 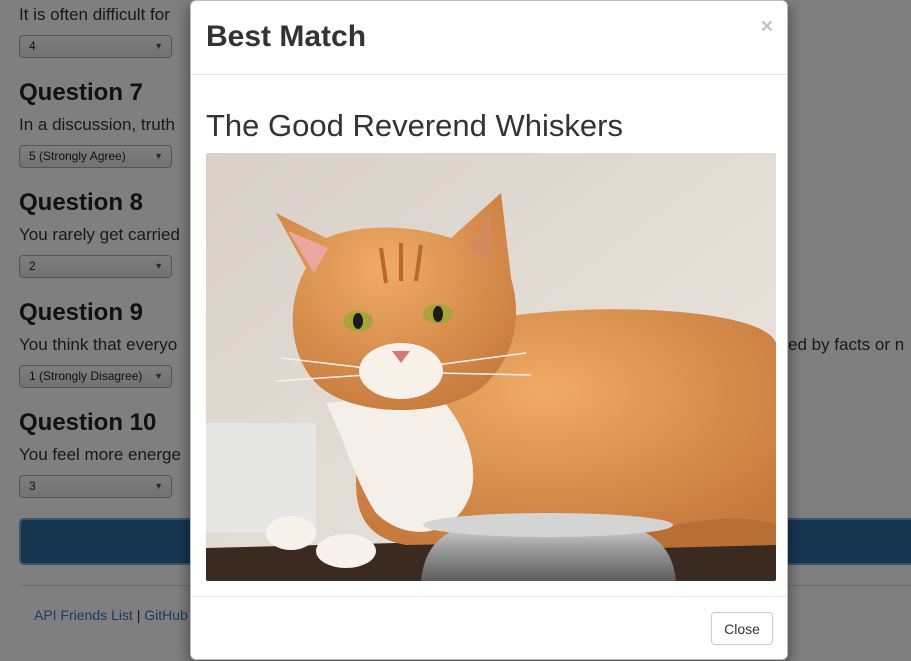 What do you see at coordinates (489, 596) in the screenshot?
I see `modal-footer` at bounding box center [489, 596].